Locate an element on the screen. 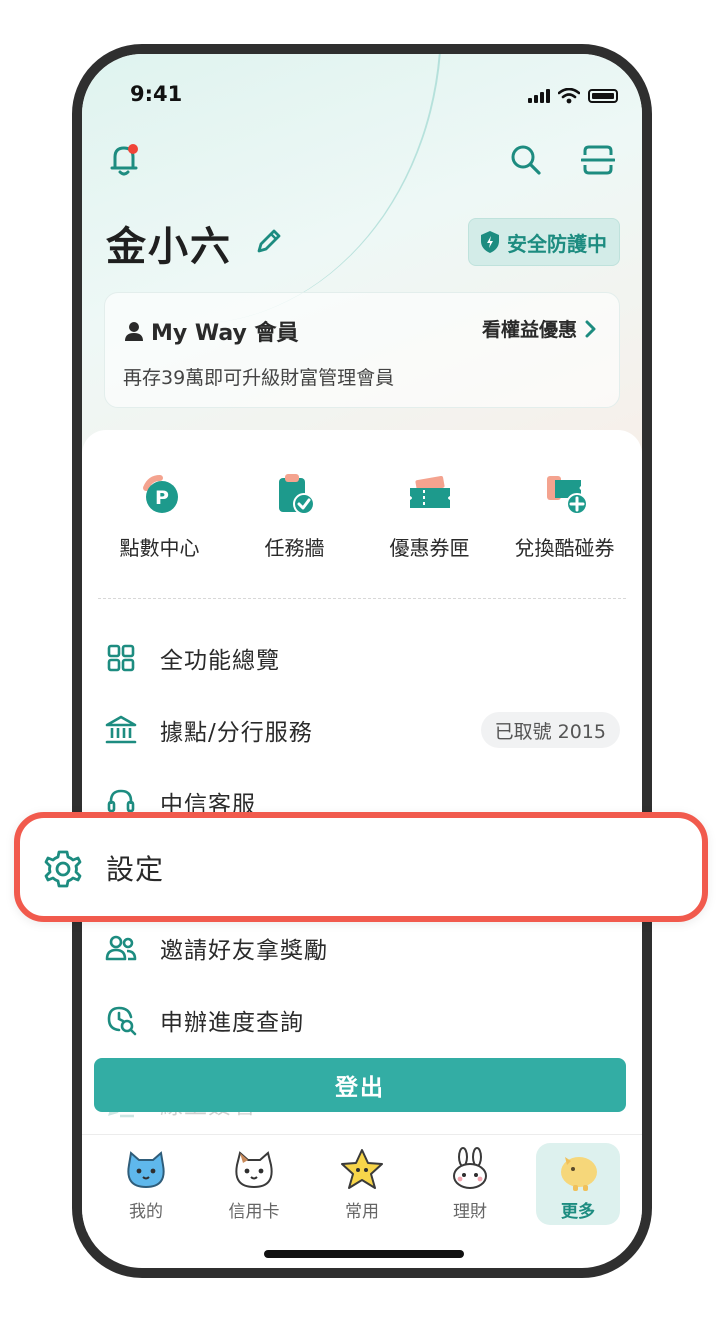 The height and width of the screenshot is (1320, 720). queue-number-badge: 已取號 2015 is located at coordinates (550, 730).